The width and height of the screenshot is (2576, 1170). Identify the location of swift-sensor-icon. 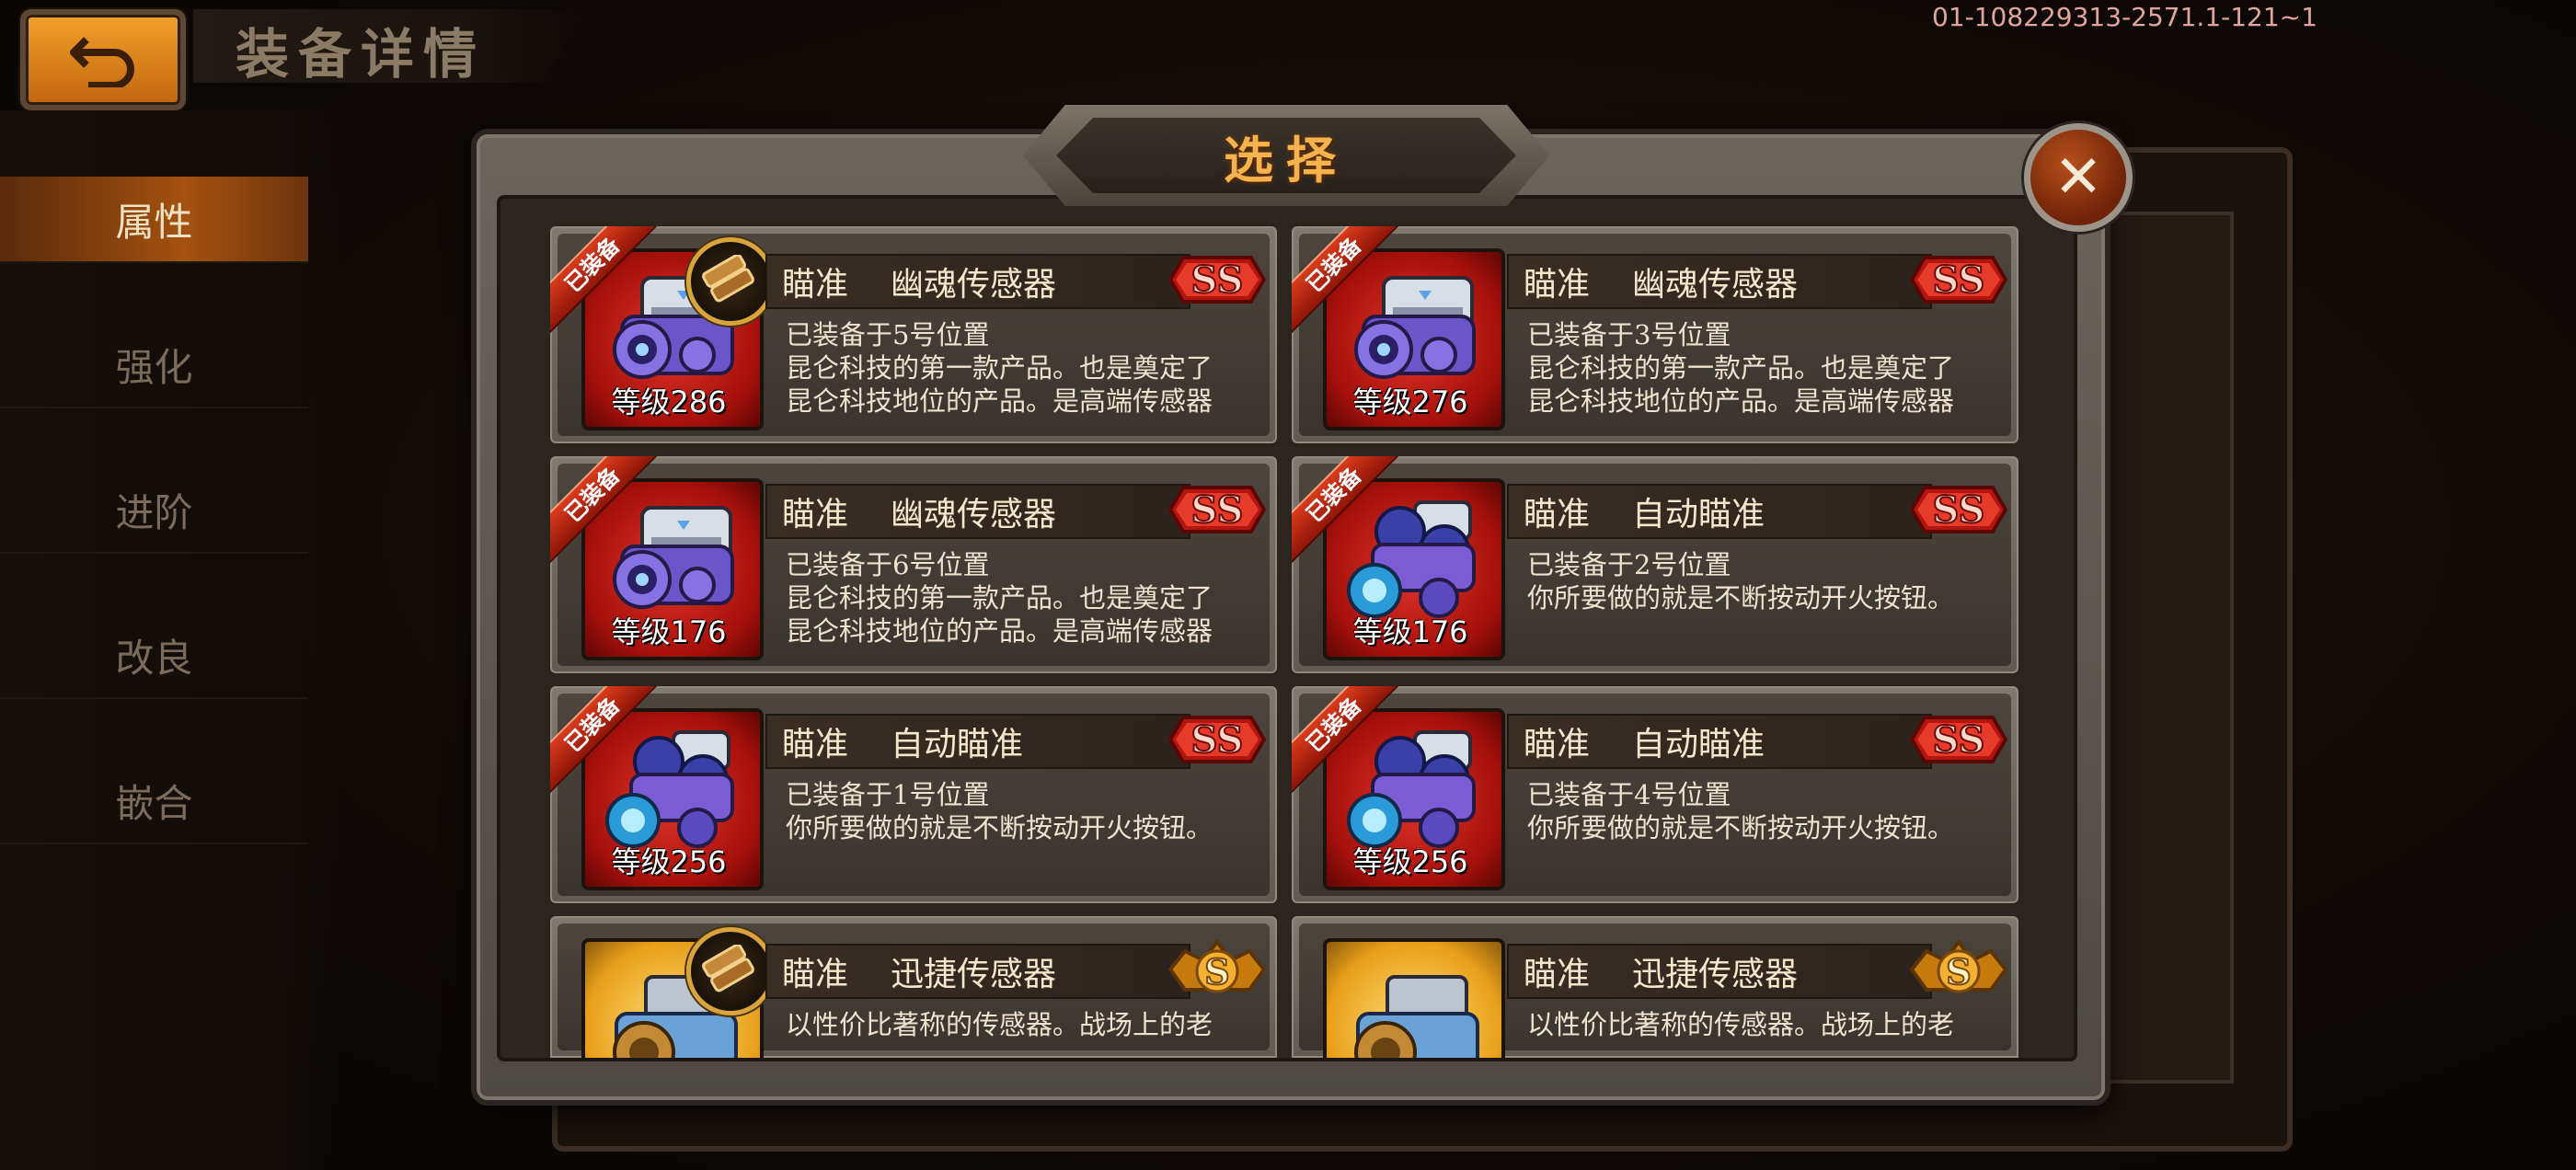
(1414, 998).